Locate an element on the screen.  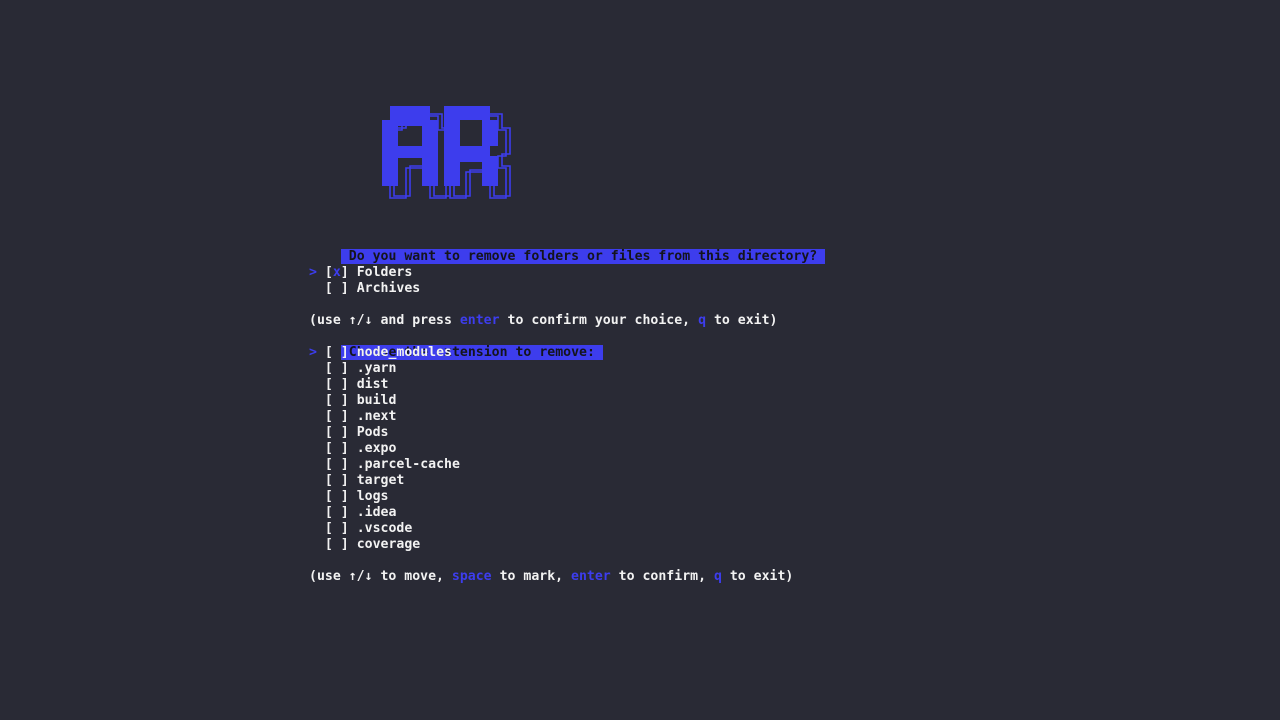
option-label: Folders is located at coordinates (384, 272).